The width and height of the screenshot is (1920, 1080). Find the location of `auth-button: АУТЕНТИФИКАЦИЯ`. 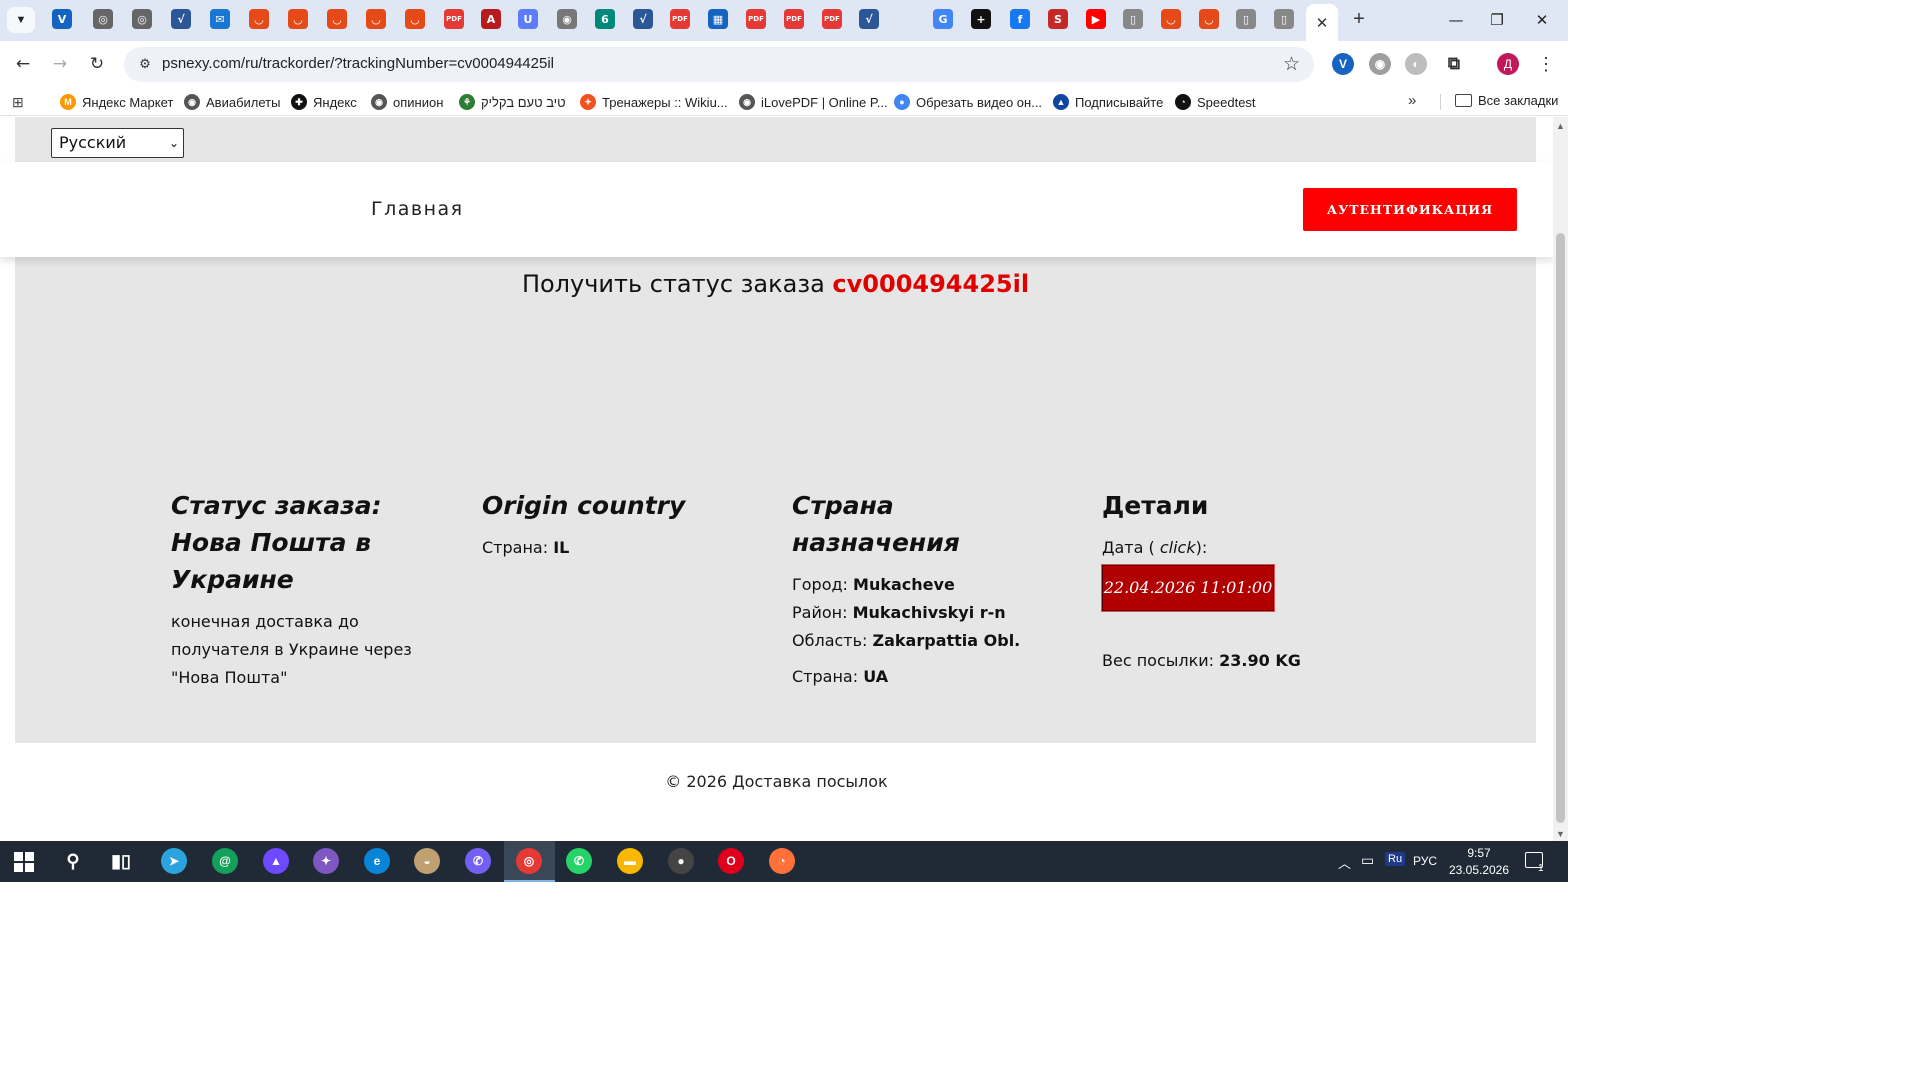

auth-button: АУТЕНТИФИКАЦИЯ is located at coordinates (1410, 209).